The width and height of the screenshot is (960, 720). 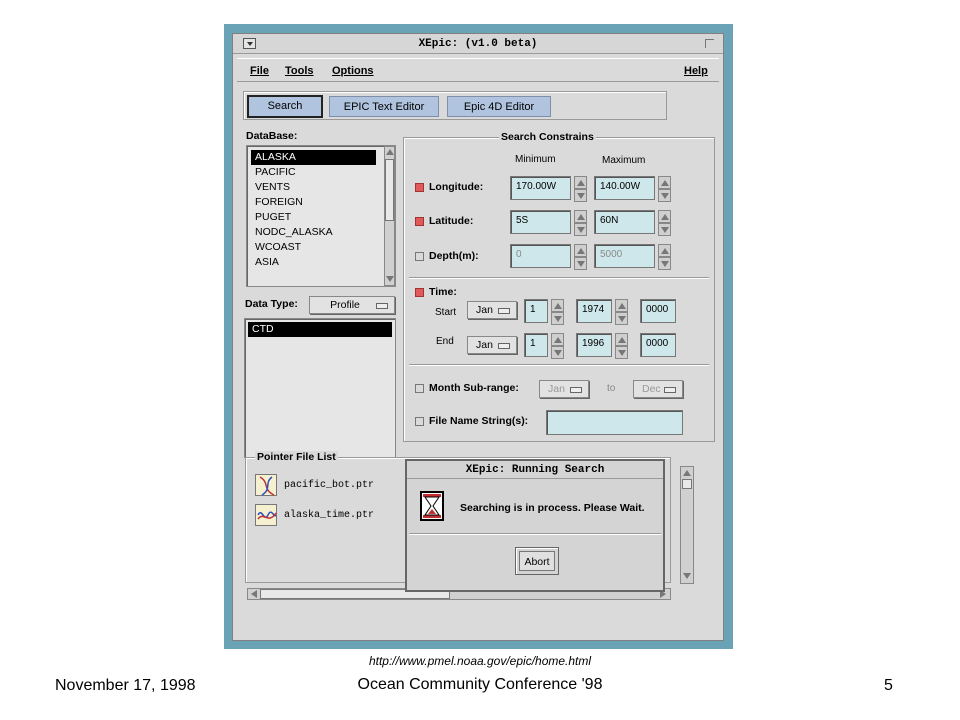 What do you see at coordinates (621, 339) in the screenshot?
I see `end-year-up-icon` at bounding box center [621, 339].